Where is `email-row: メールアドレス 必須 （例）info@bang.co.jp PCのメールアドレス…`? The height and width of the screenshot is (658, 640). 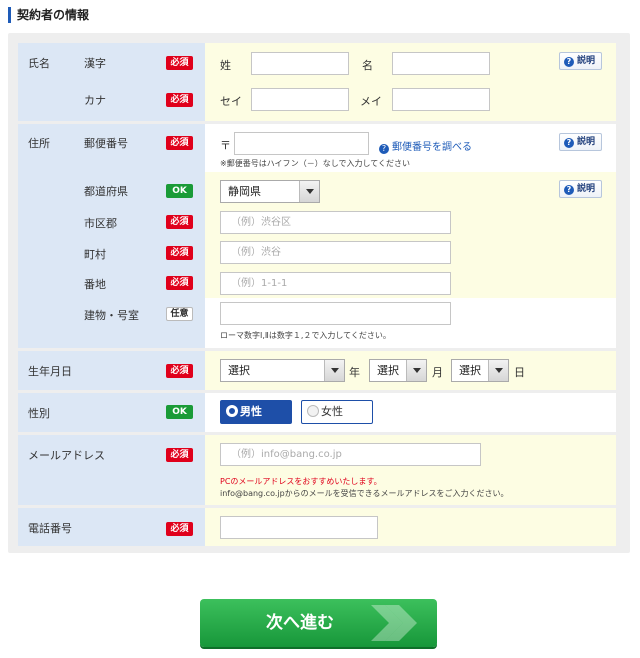
email-row: メールアドレス 必須 （例）info@bang.co.jp PCのメールアドレス… is located at coordinates (317, 470).